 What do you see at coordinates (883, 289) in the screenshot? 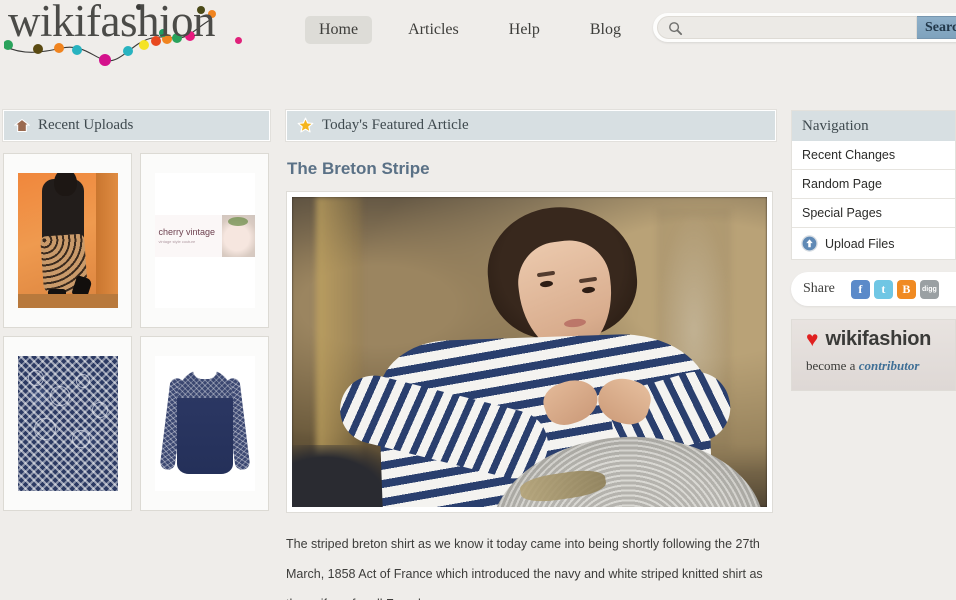
I see `twitter-icon: t` at bounding box center [883, 289].